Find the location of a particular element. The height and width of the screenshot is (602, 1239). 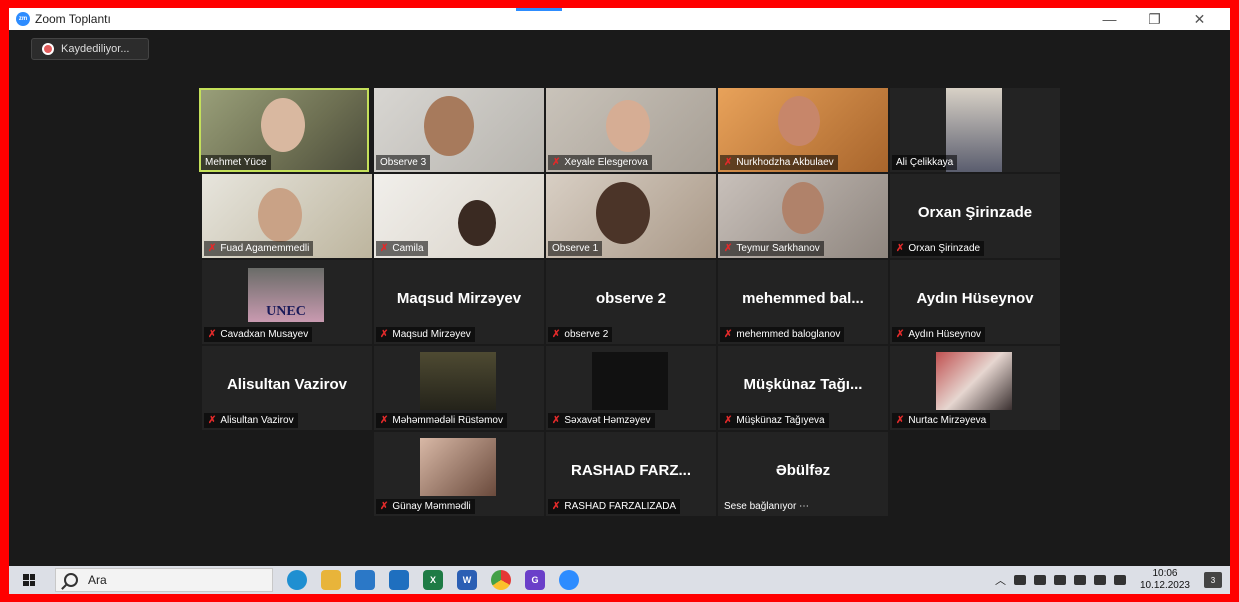

notification-icon: 3 is located at coordinates (1213, 580).